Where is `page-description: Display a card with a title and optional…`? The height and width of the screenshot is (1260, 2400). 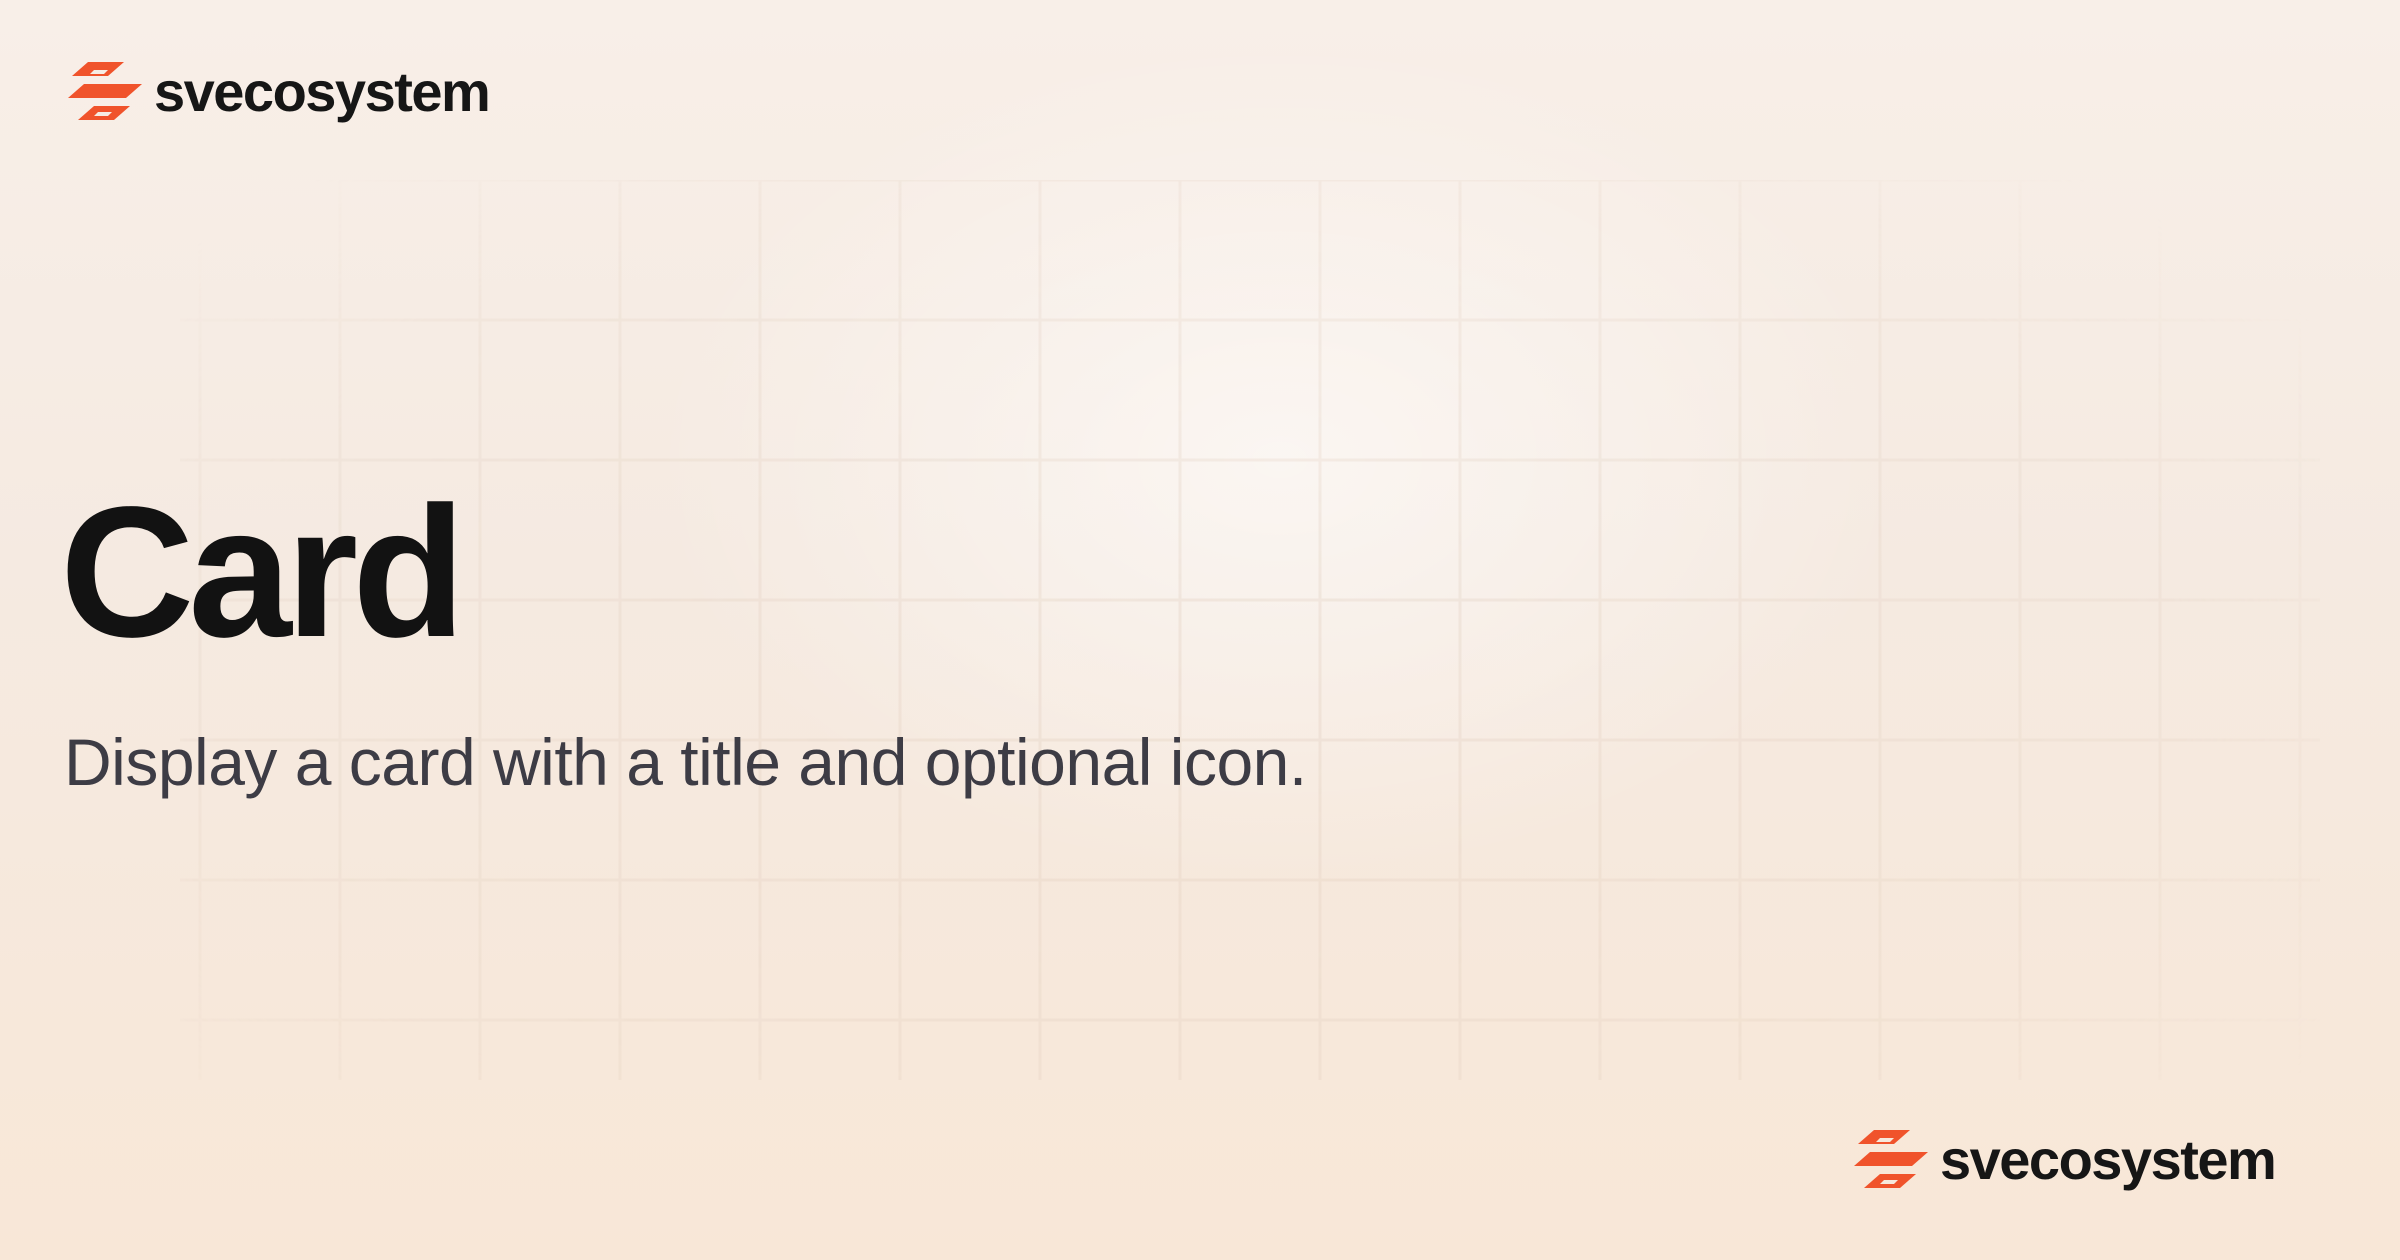 page-description: Display a card with a title and optional… is located at coordinates (685, 762).